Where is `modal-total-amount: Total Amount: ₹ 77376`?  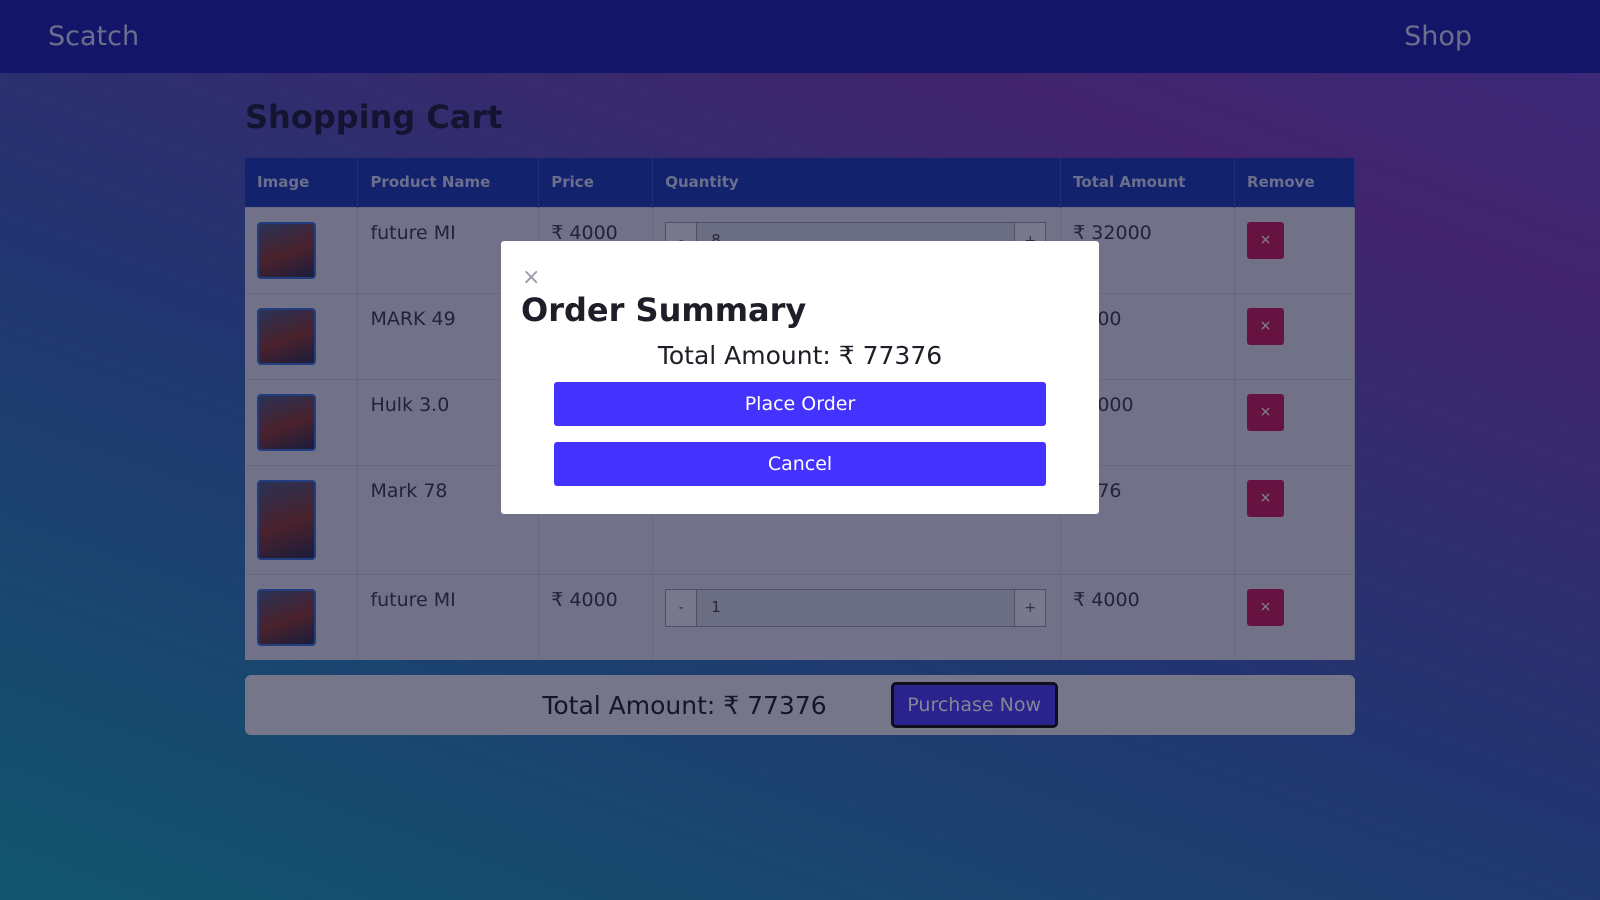
modal-total-amount: Total Amount: ₹ 77376 is located at coordinates (800, 355).